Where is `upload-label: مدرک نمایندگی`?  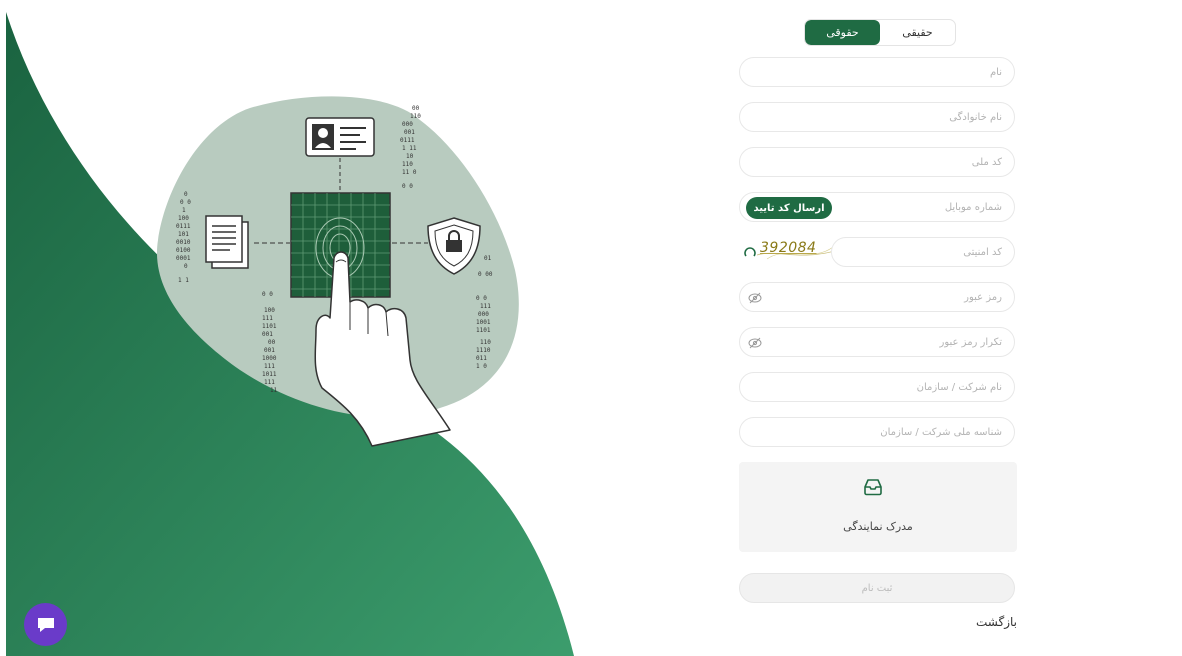 upload-label: مدرک نمایندگی is located at coordinates (878, 526).